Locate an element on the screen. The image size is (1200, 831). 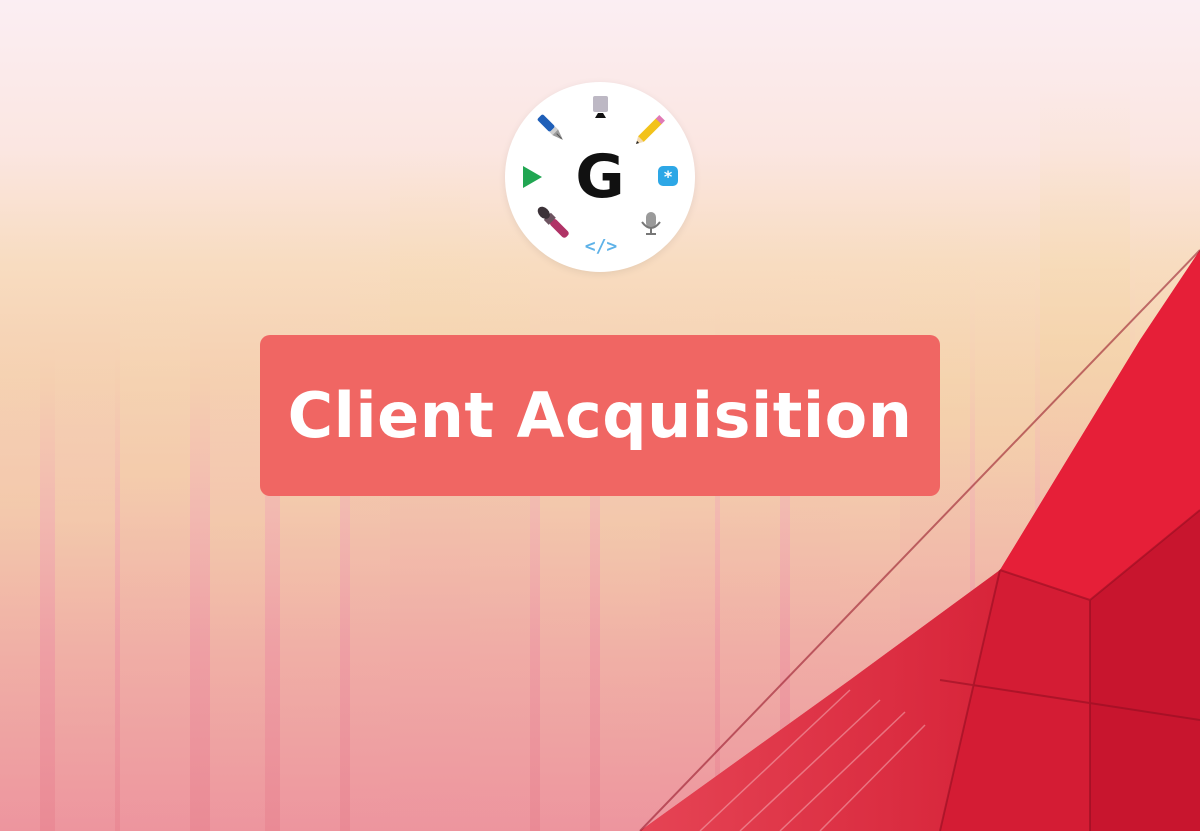
page-title: Client Acquisition is located at coordinates (600, 415).